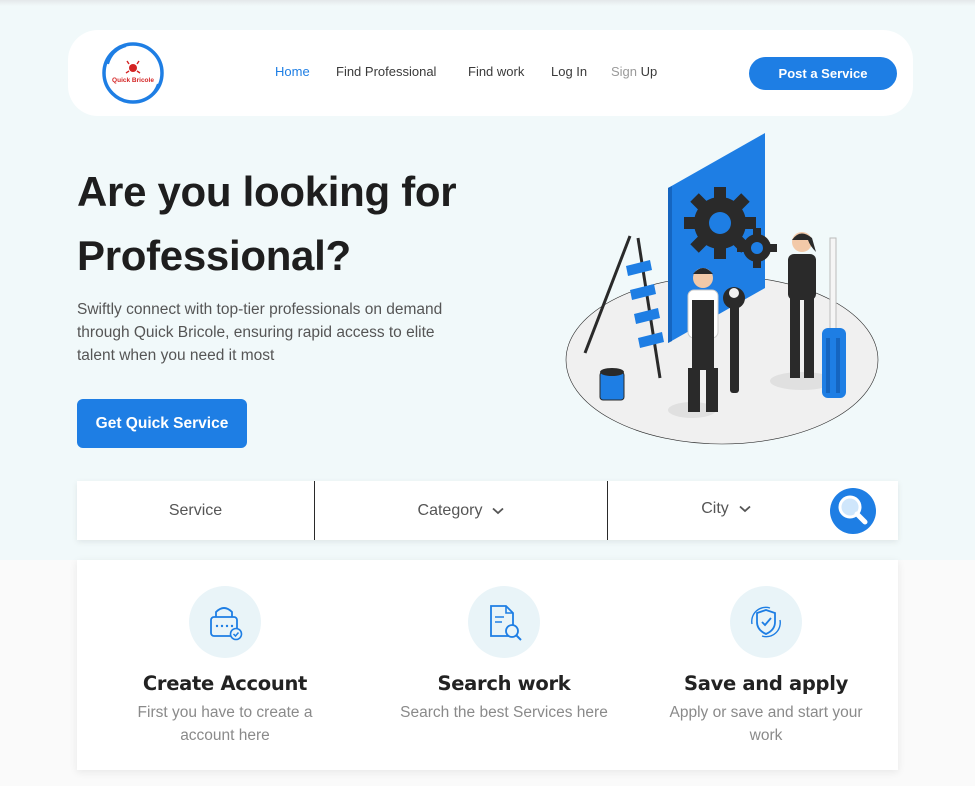  Describe the element at coordinates (487, 3) in the screenshot. I see `top-shadow` at that location.